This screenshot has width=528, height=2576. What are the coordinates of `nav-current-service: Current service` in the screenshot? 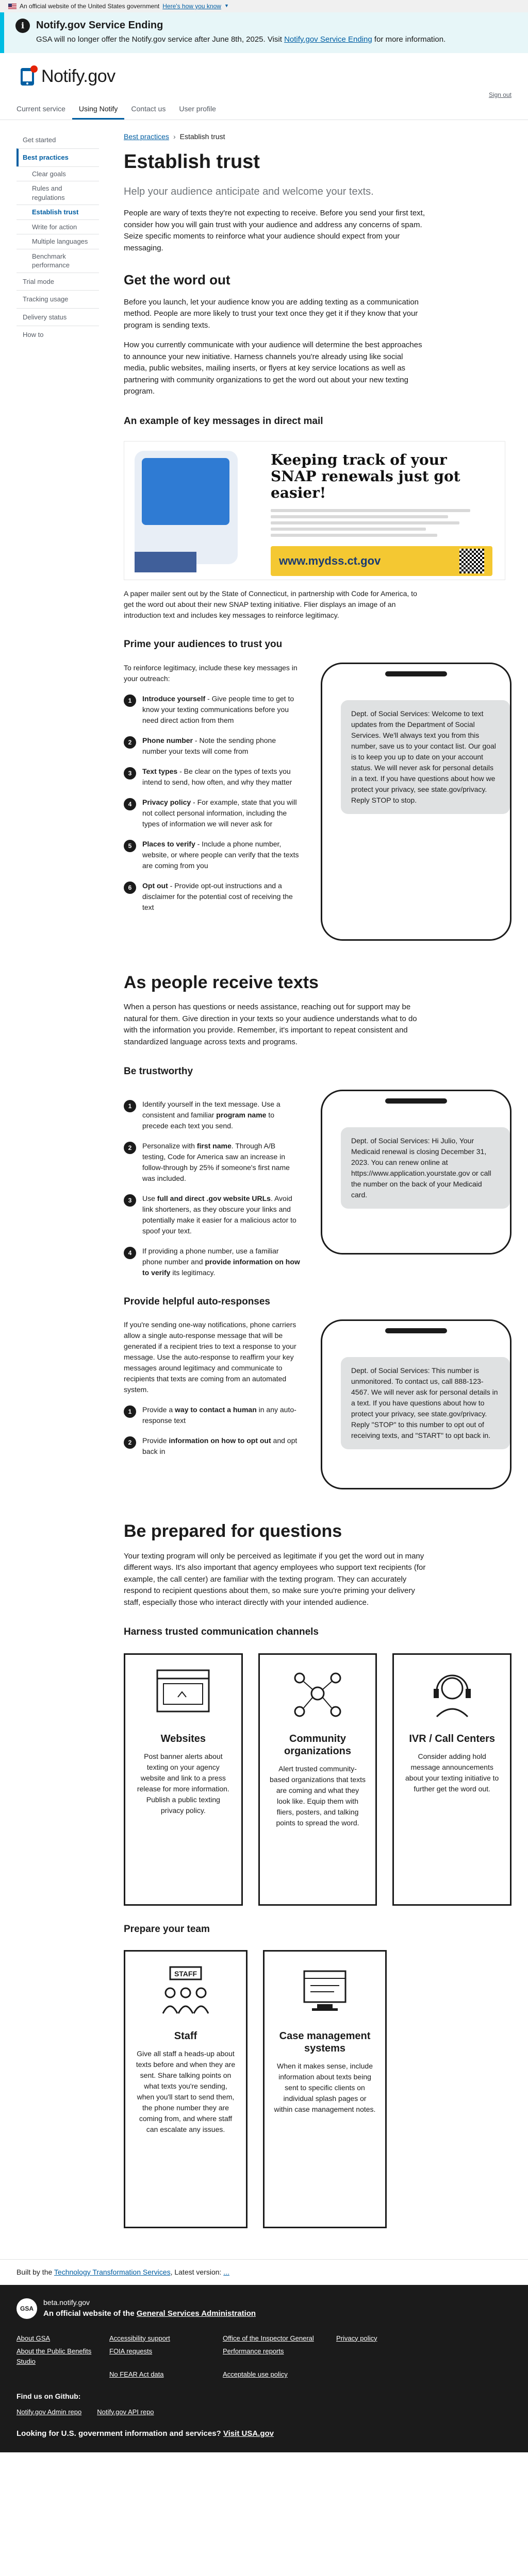 It's located at (44, 112).